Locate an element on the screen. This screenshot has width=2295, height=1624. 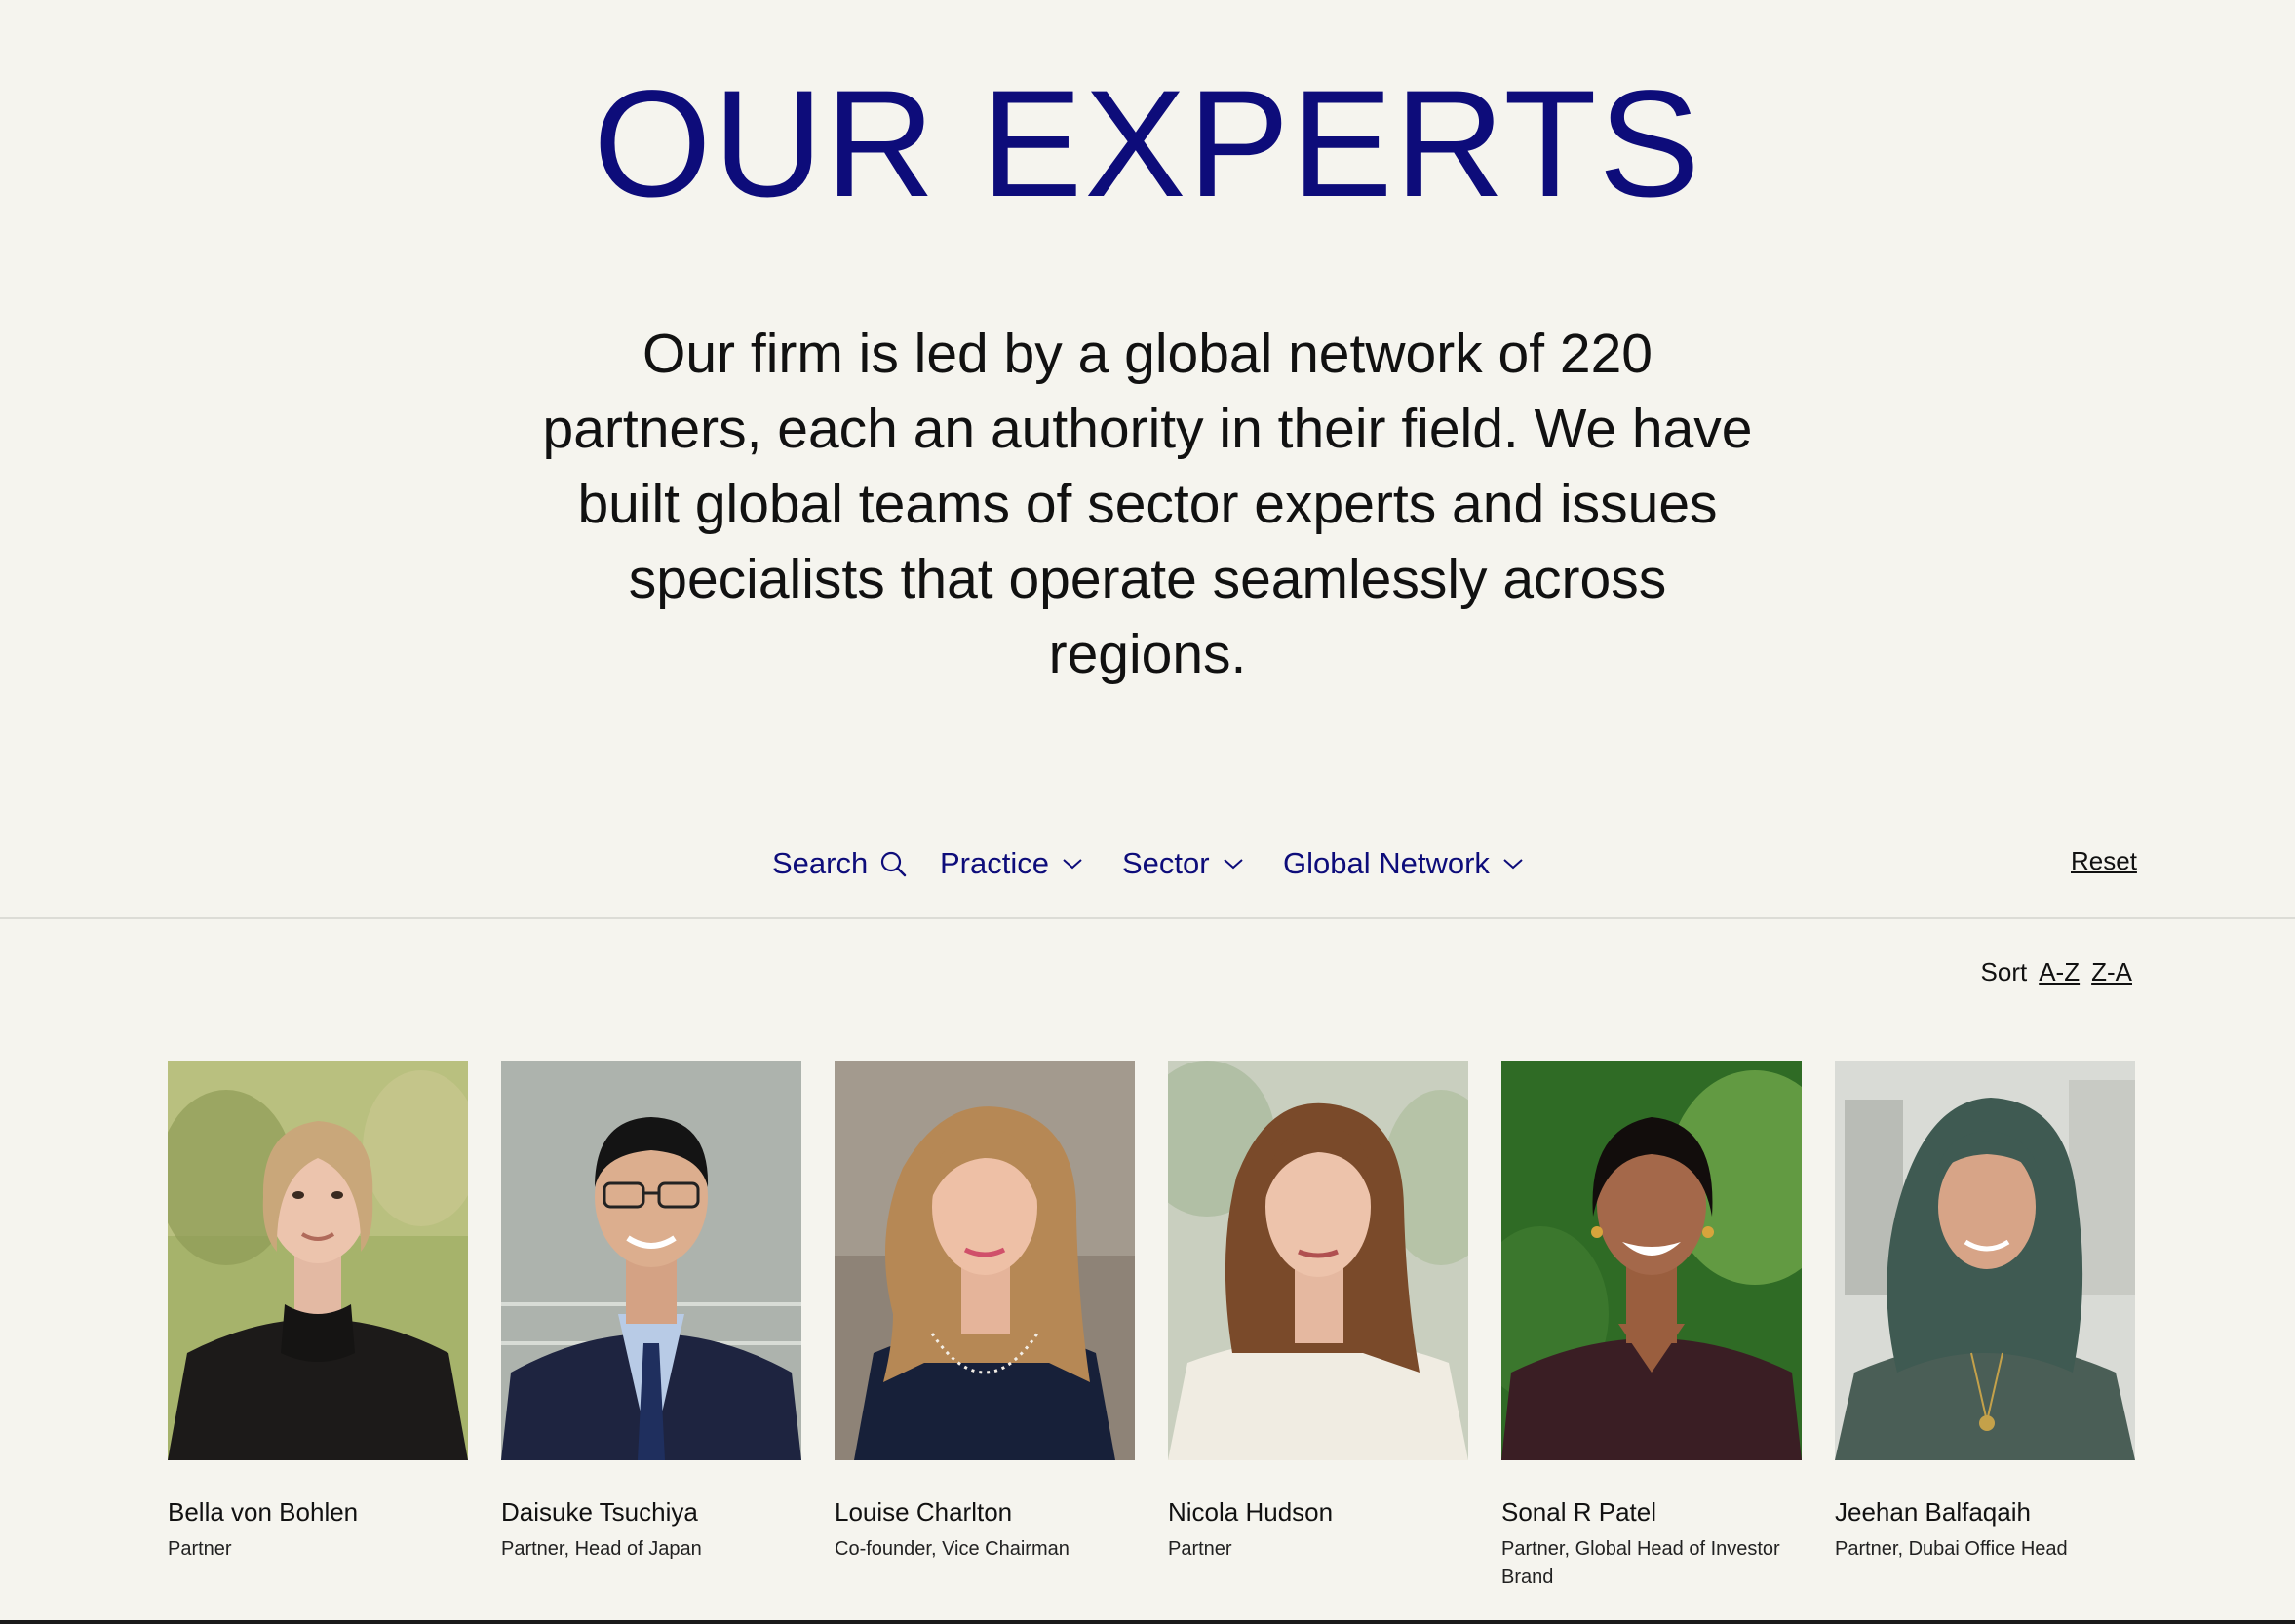
search-button: Search is located at coordinates (839, 863).